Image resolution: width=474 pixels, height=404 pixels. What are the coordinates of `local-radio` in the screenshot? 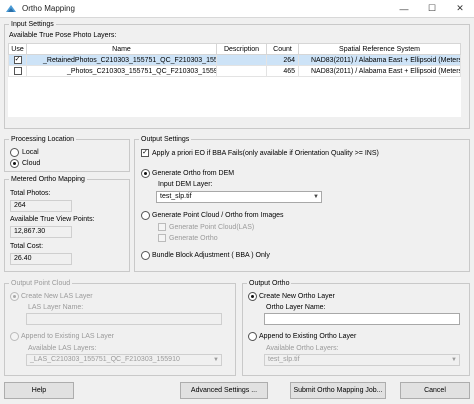 It's located at (14, 152).